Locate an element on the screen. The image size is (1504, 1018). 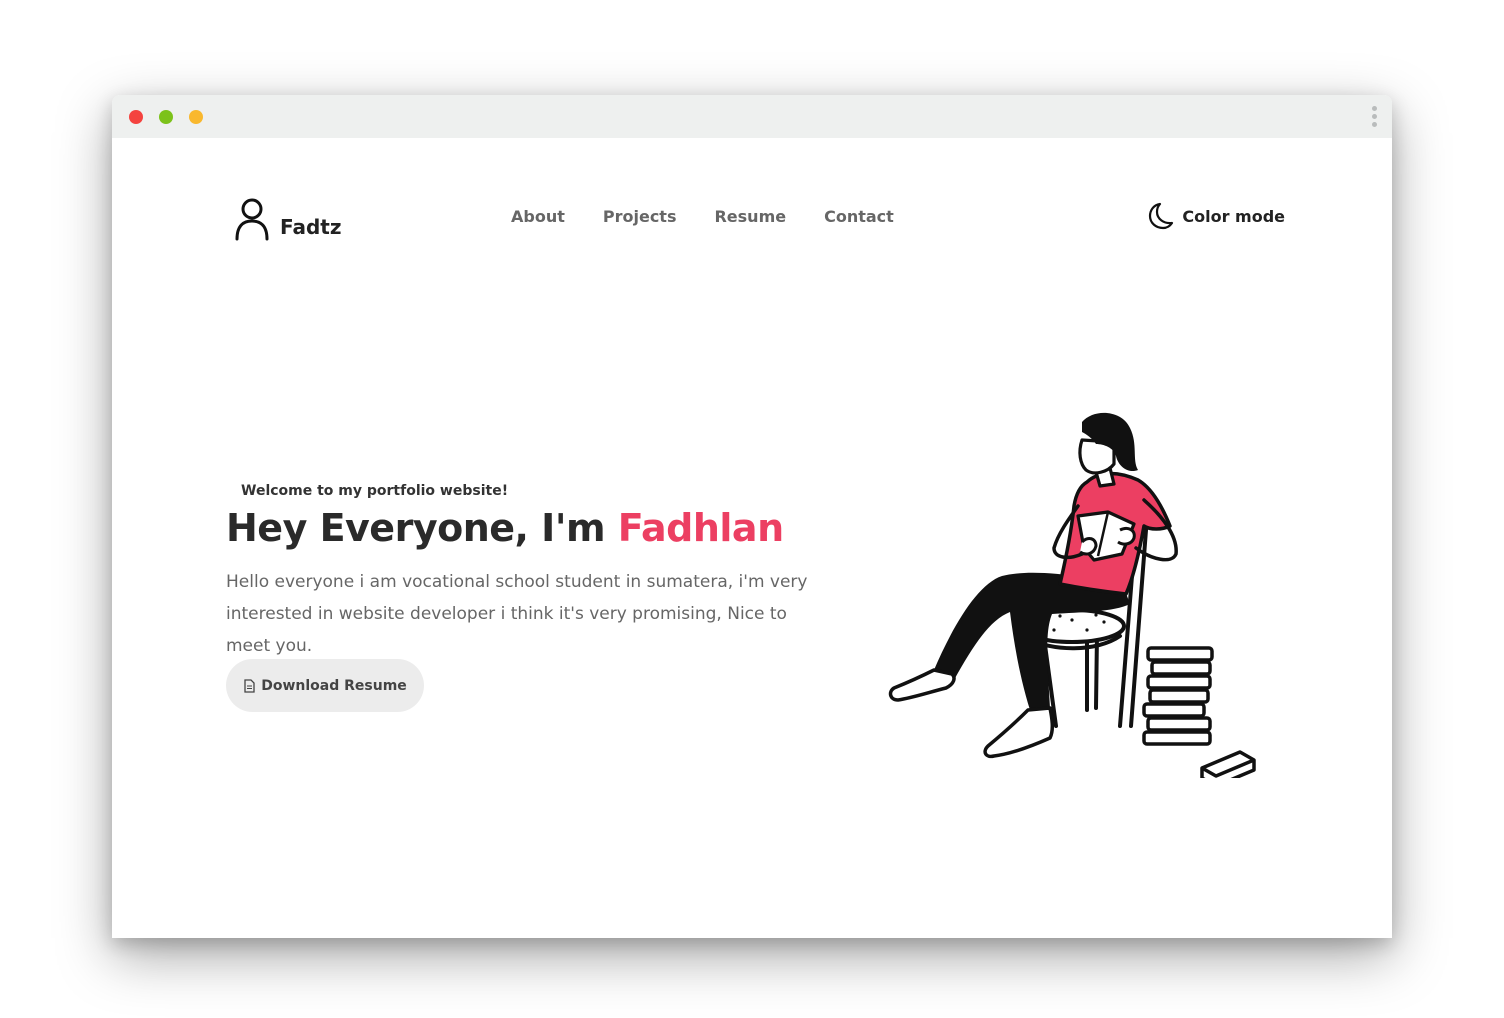
download-resume-button: Download Resume is located at coordinates (325, 685).